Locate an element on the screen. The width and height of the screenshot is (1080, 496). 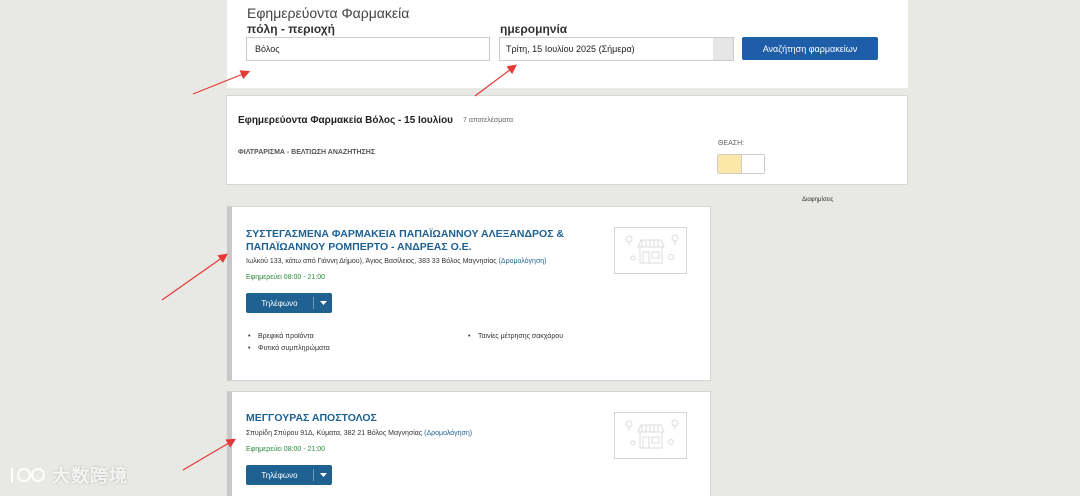
watermark-logo-icon is located at coordinates (28, 475).